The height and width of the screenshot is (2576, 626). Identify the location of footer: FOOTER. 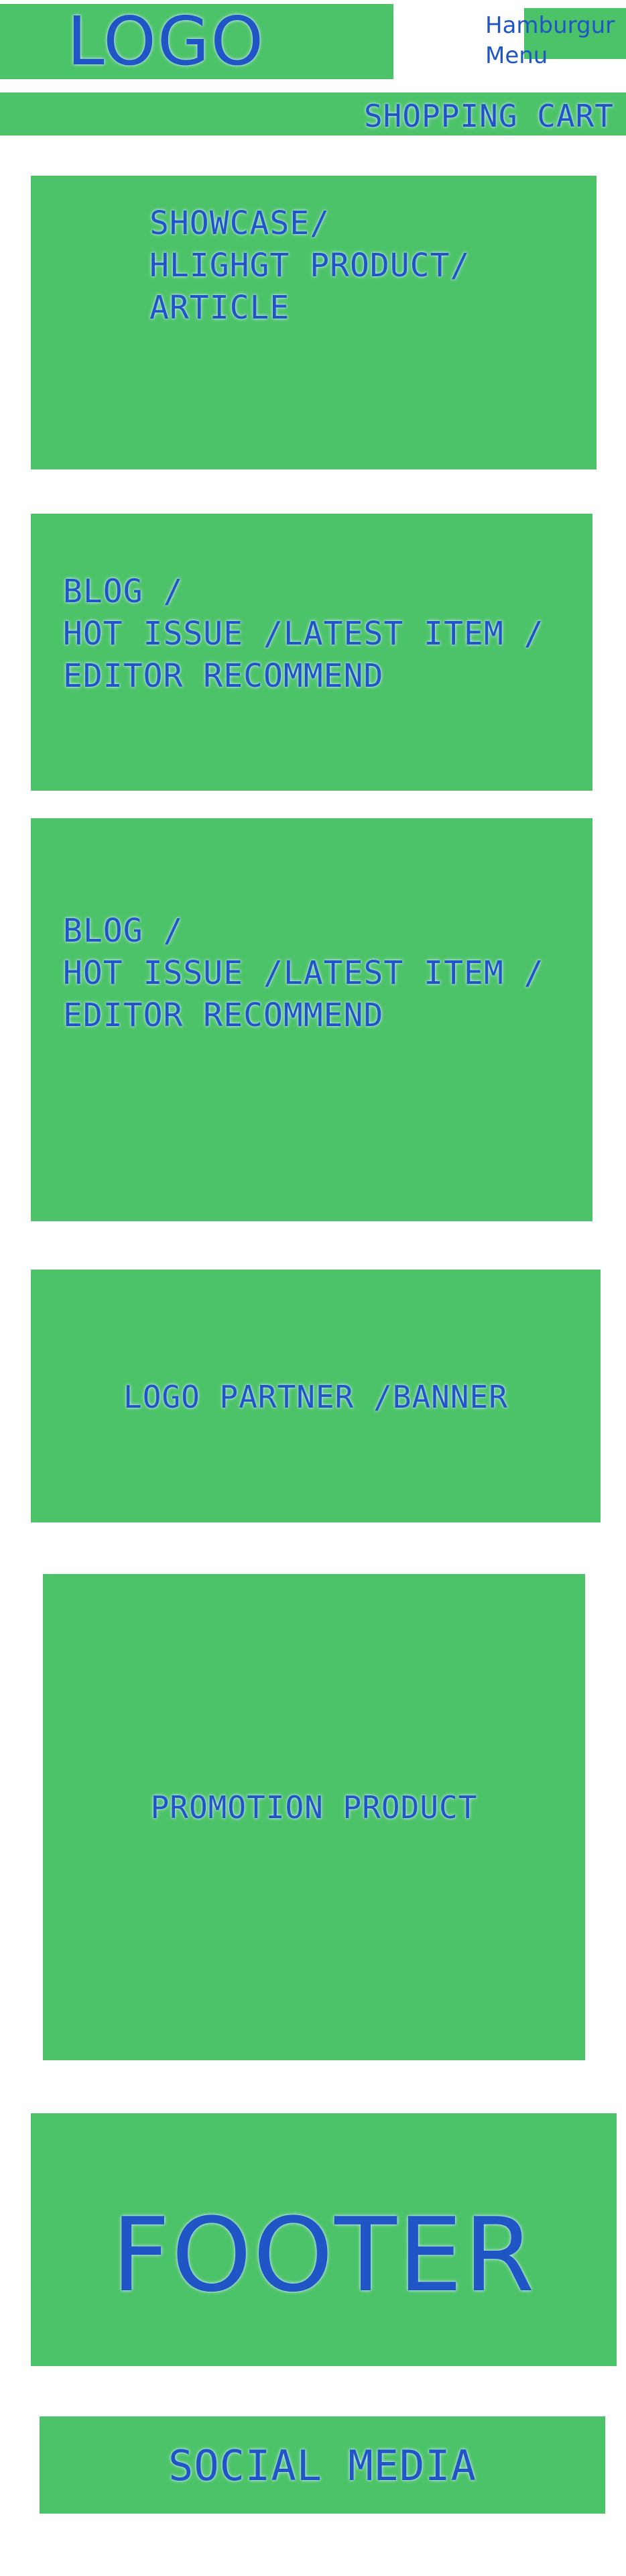
(324, 2239).